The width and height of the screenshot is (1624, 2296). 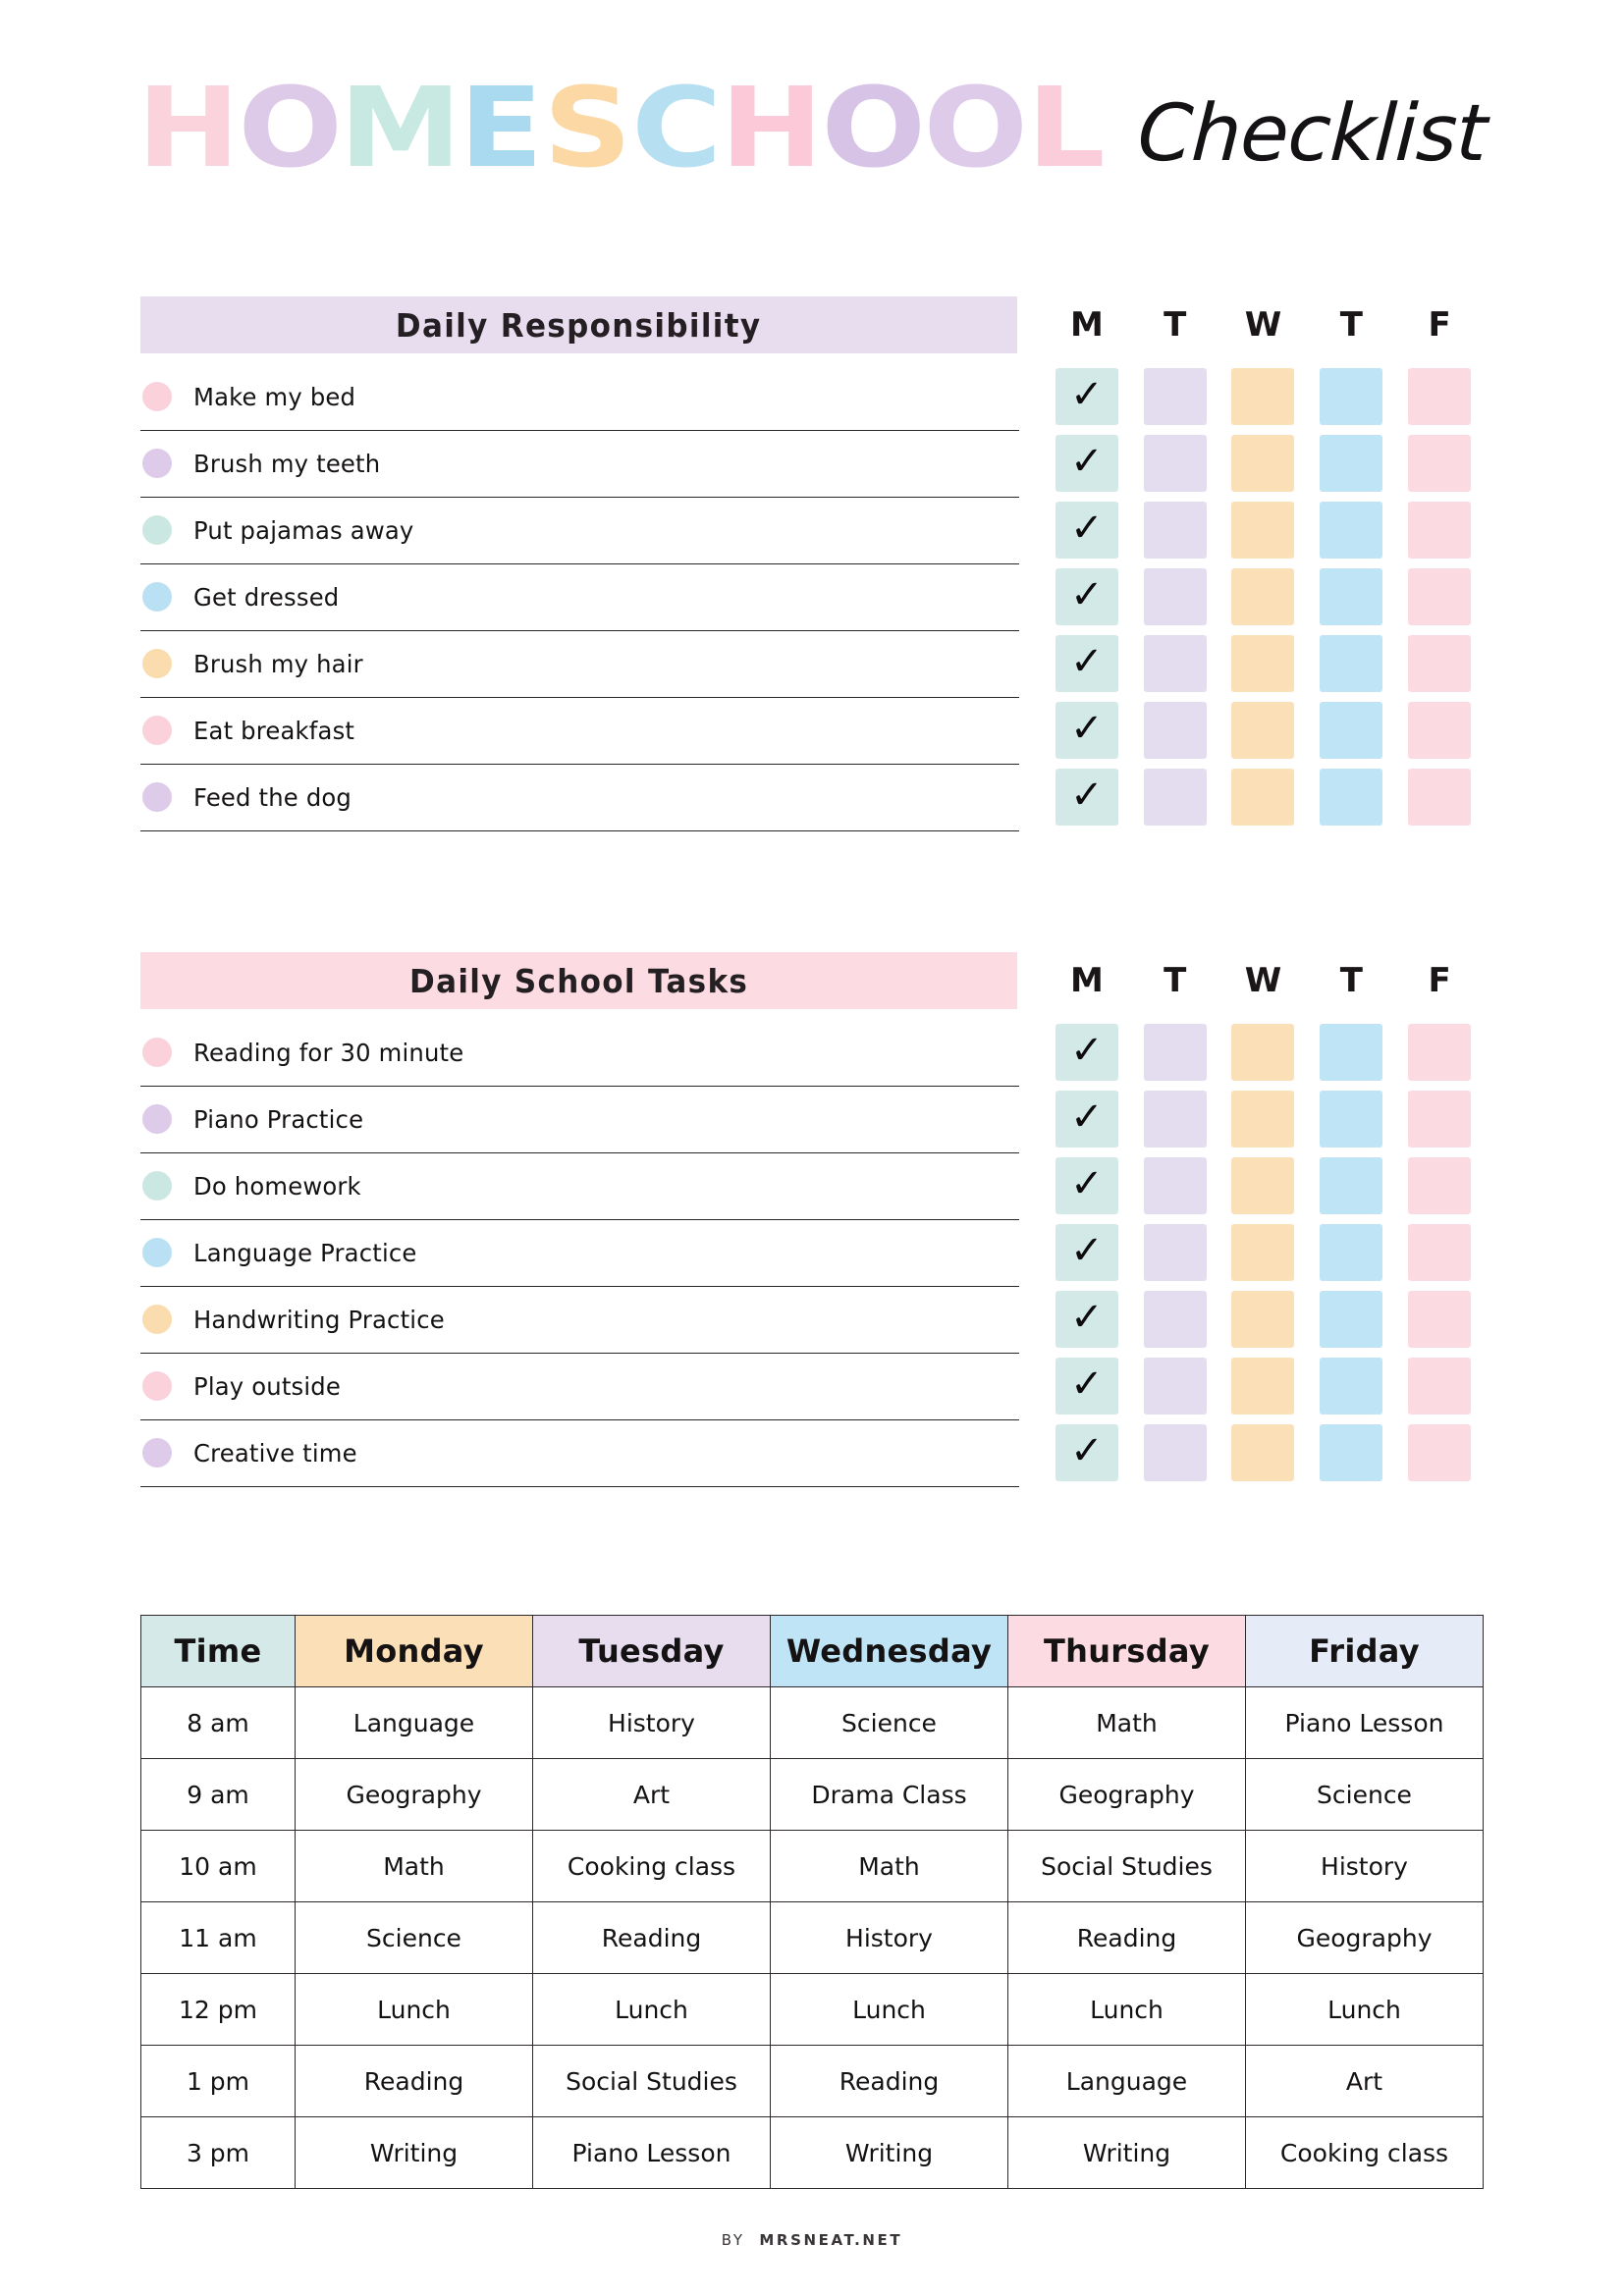 I want to click on schedule-time-cell: 10 am, so click(x=218, y=1866).